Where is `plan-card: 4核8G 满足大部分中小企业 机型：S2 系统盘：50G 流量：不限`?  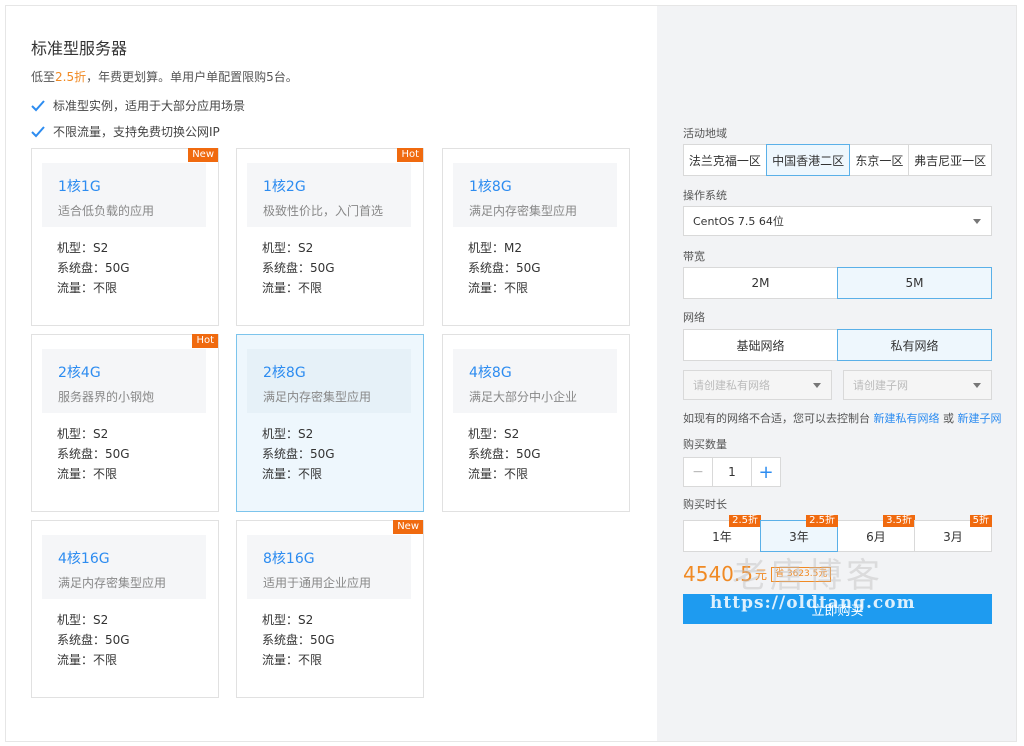 plan-card: 4核8G 满足大部分中小企业 机型：S2 系统盘：50G 流量：不限 is located at coordinates (536, 423).